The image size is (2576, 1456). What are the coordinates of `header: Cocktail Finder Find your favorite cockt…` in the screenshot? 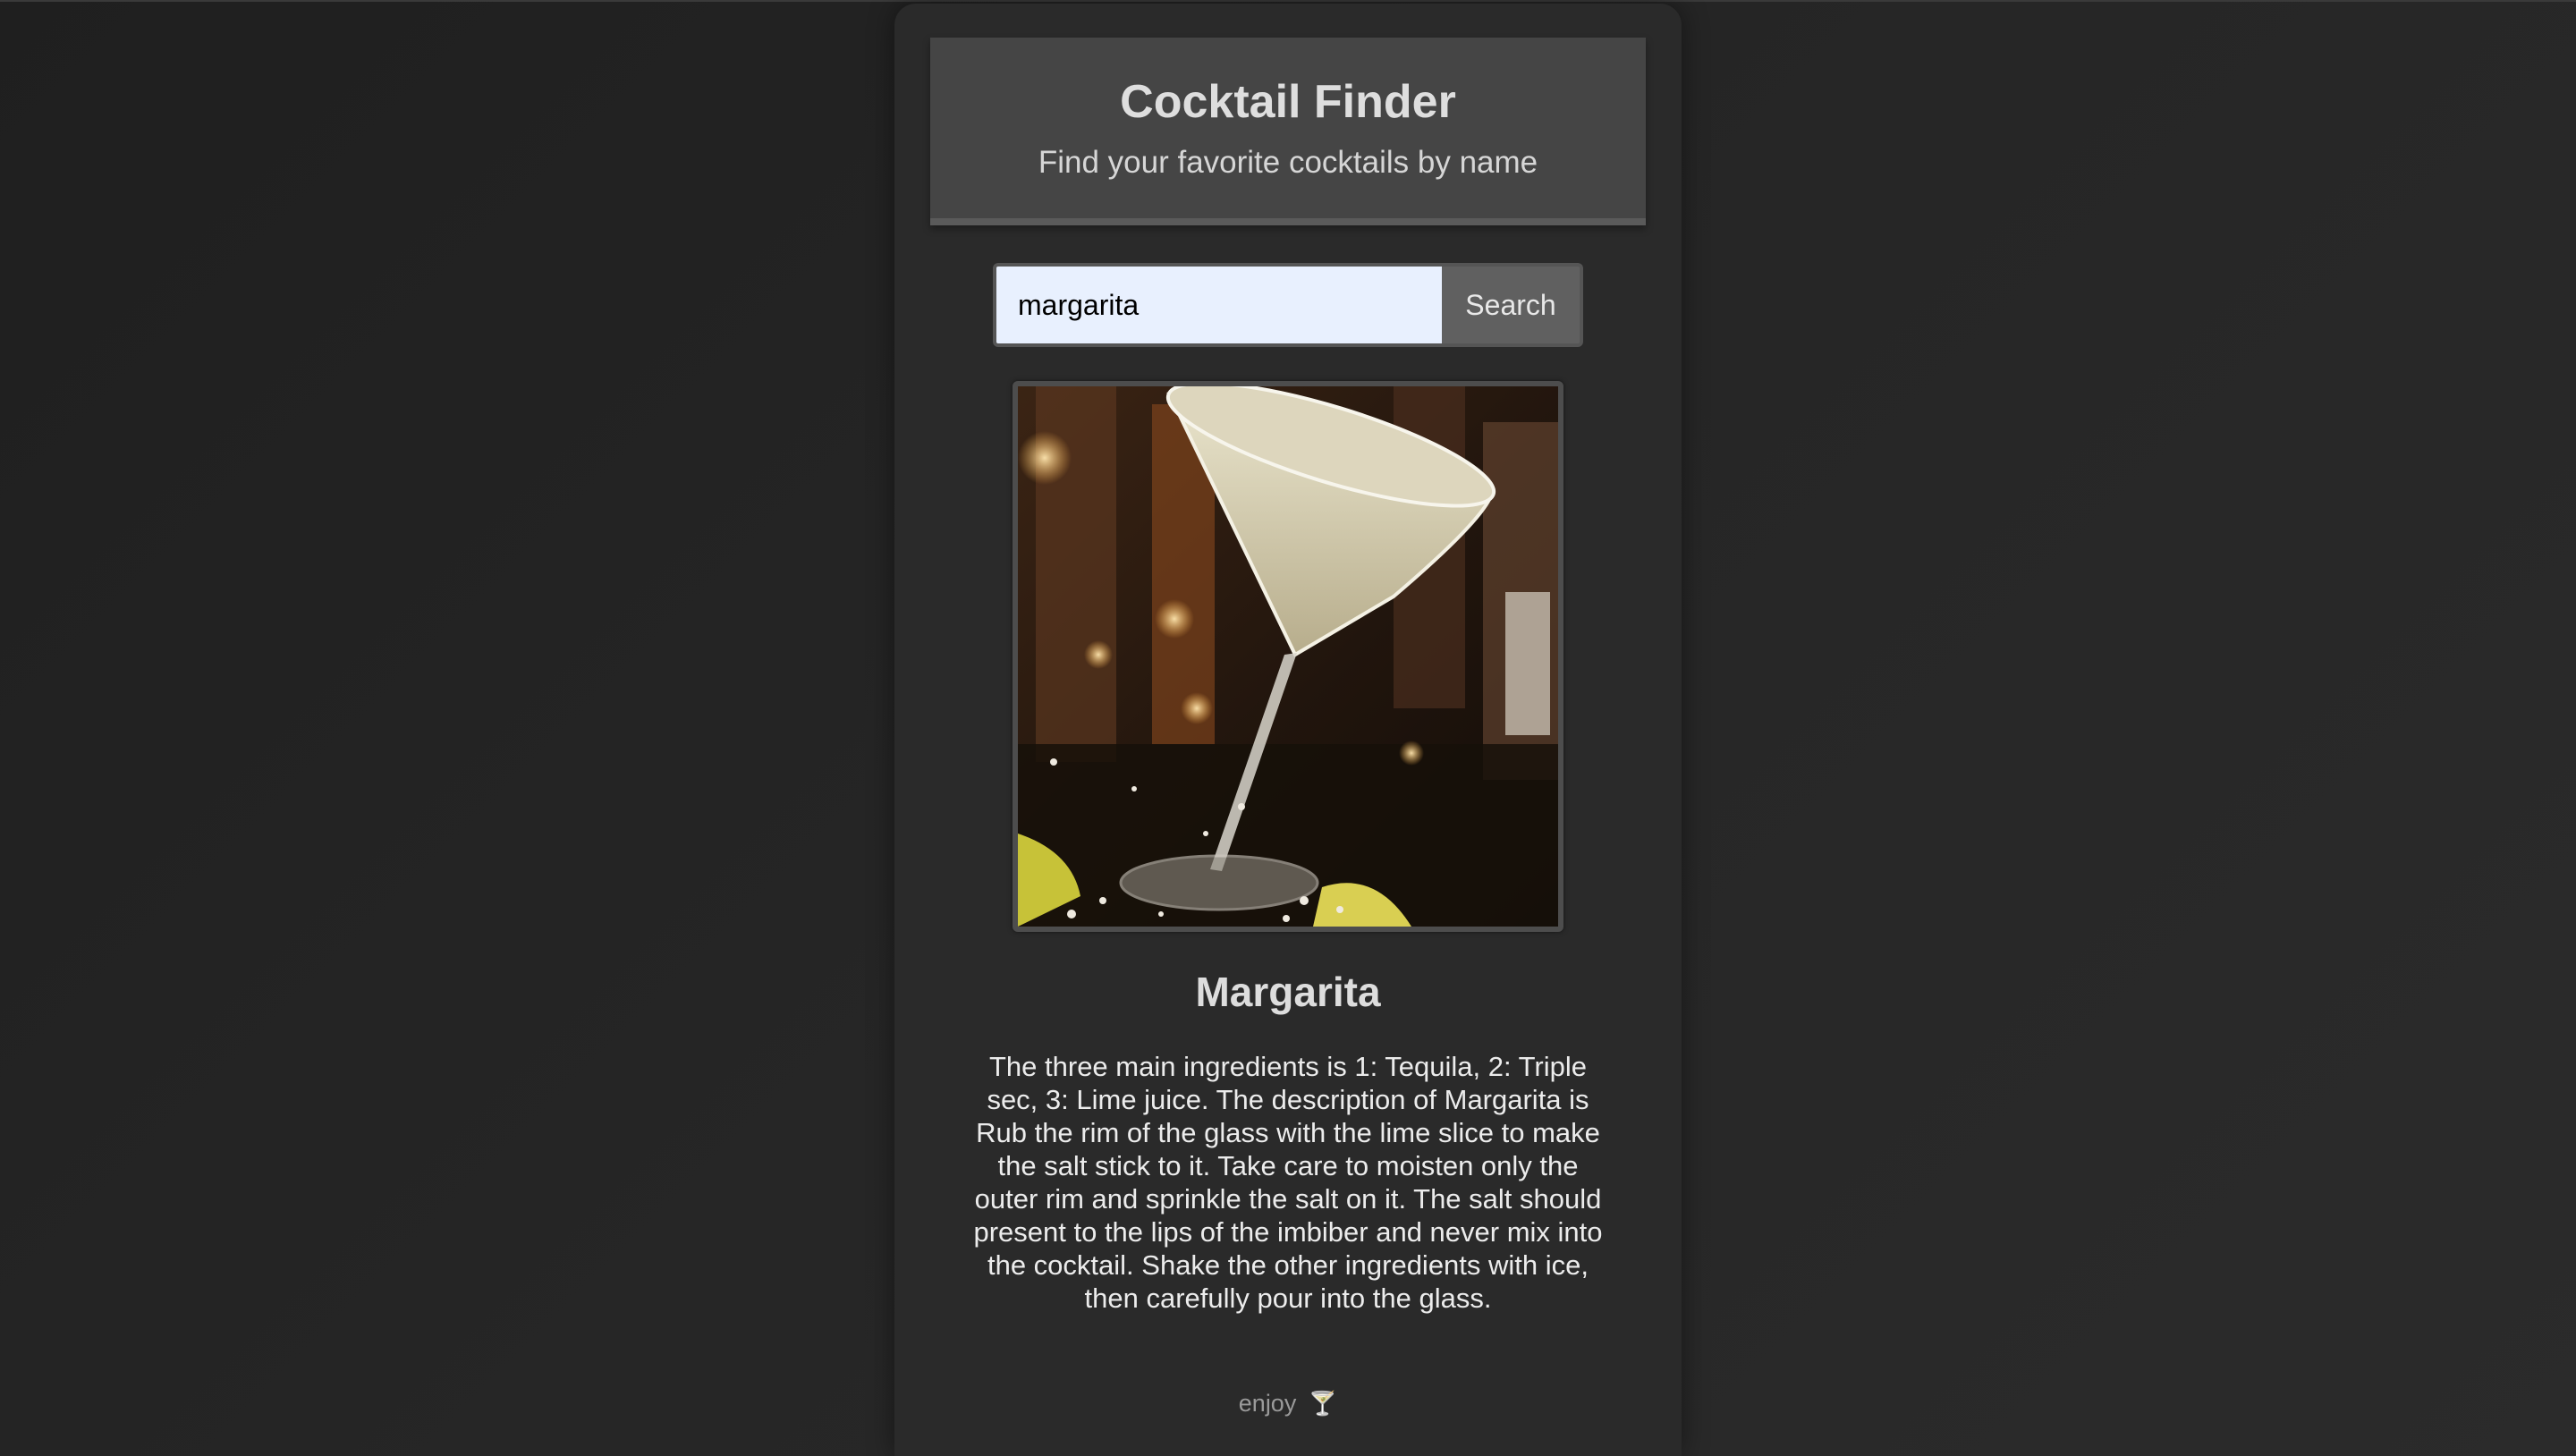 It's located at (1288, 131).